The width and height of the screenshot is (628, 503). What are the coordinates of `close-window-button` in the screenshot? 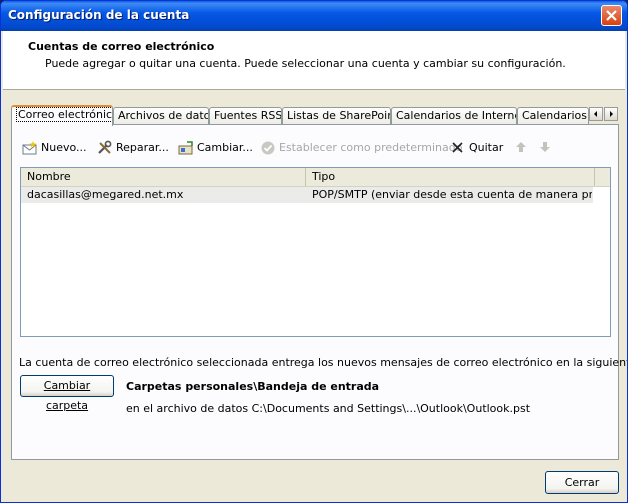 It's located at (611, 15).